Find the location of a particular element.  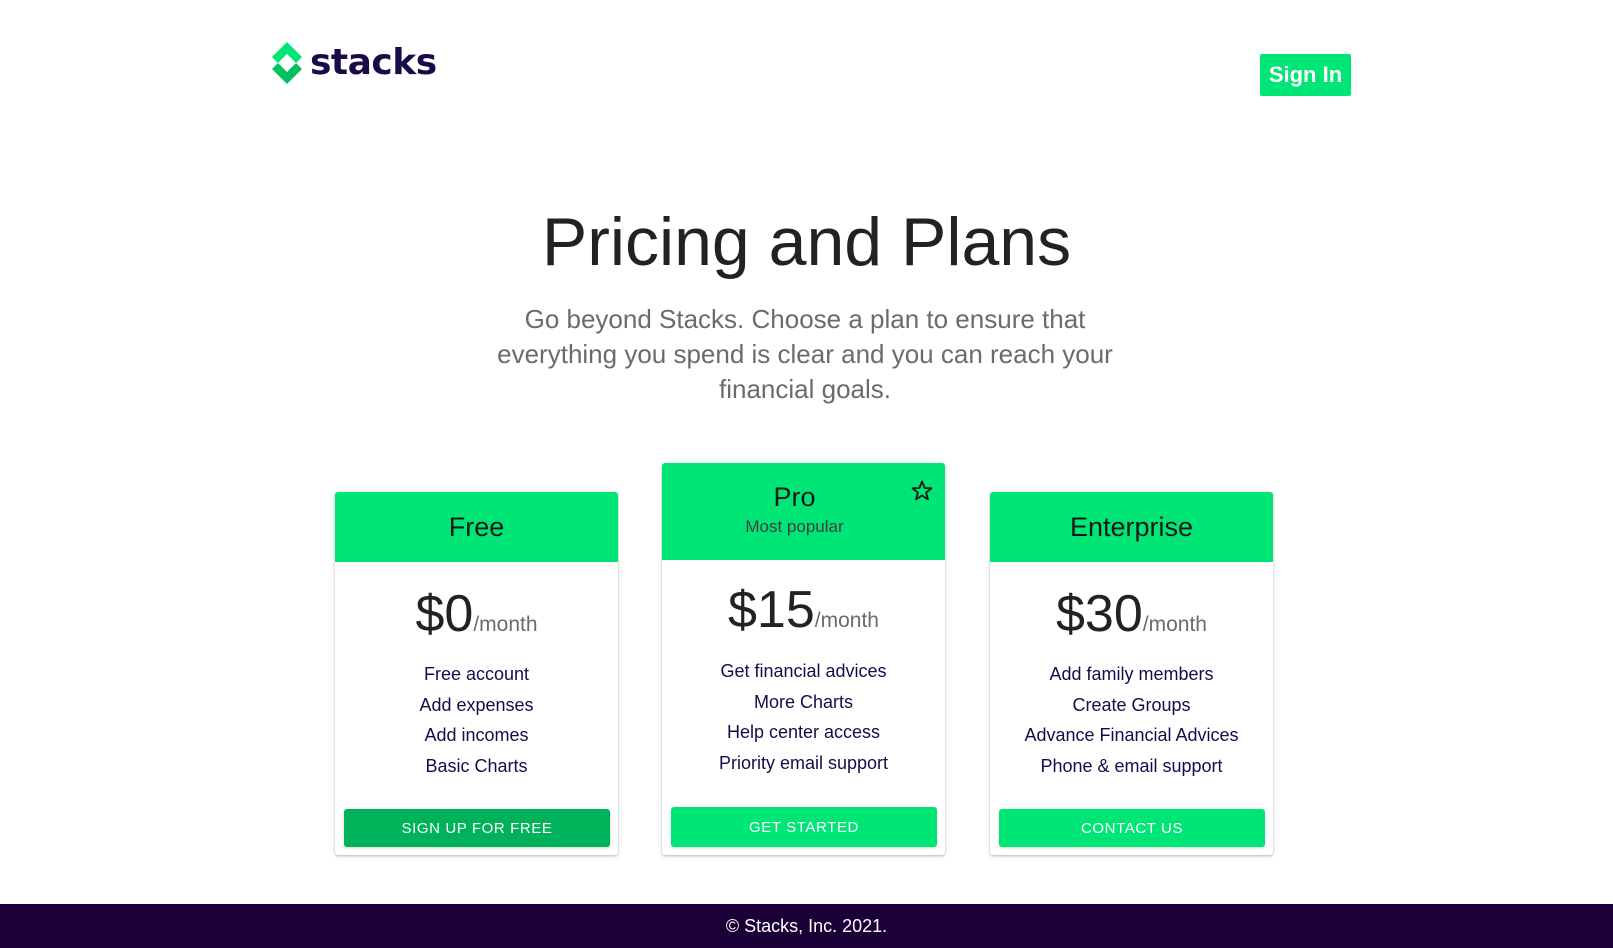

plan-header: Free is located at coordinates (476, 527).